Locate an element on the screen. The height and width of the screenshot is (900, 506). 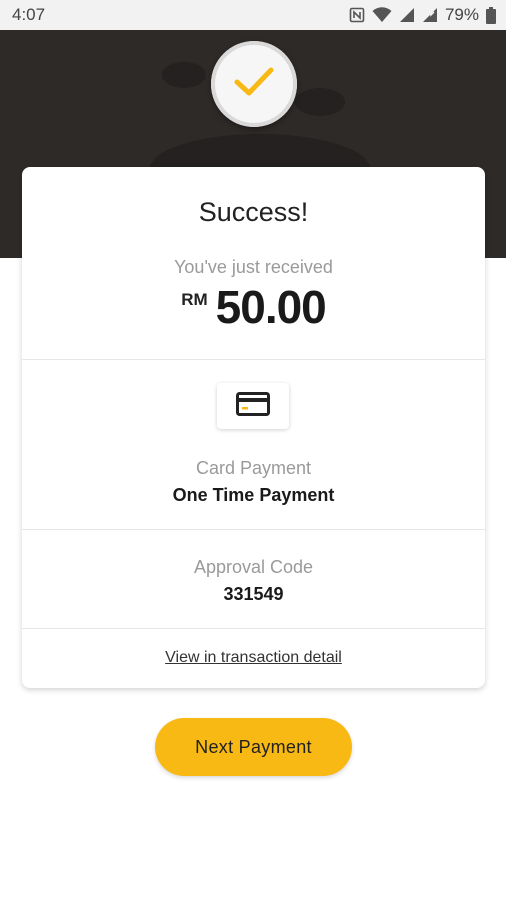
transaction-detail-link-row: View in transaction detail is located at coordinates (253, 658).